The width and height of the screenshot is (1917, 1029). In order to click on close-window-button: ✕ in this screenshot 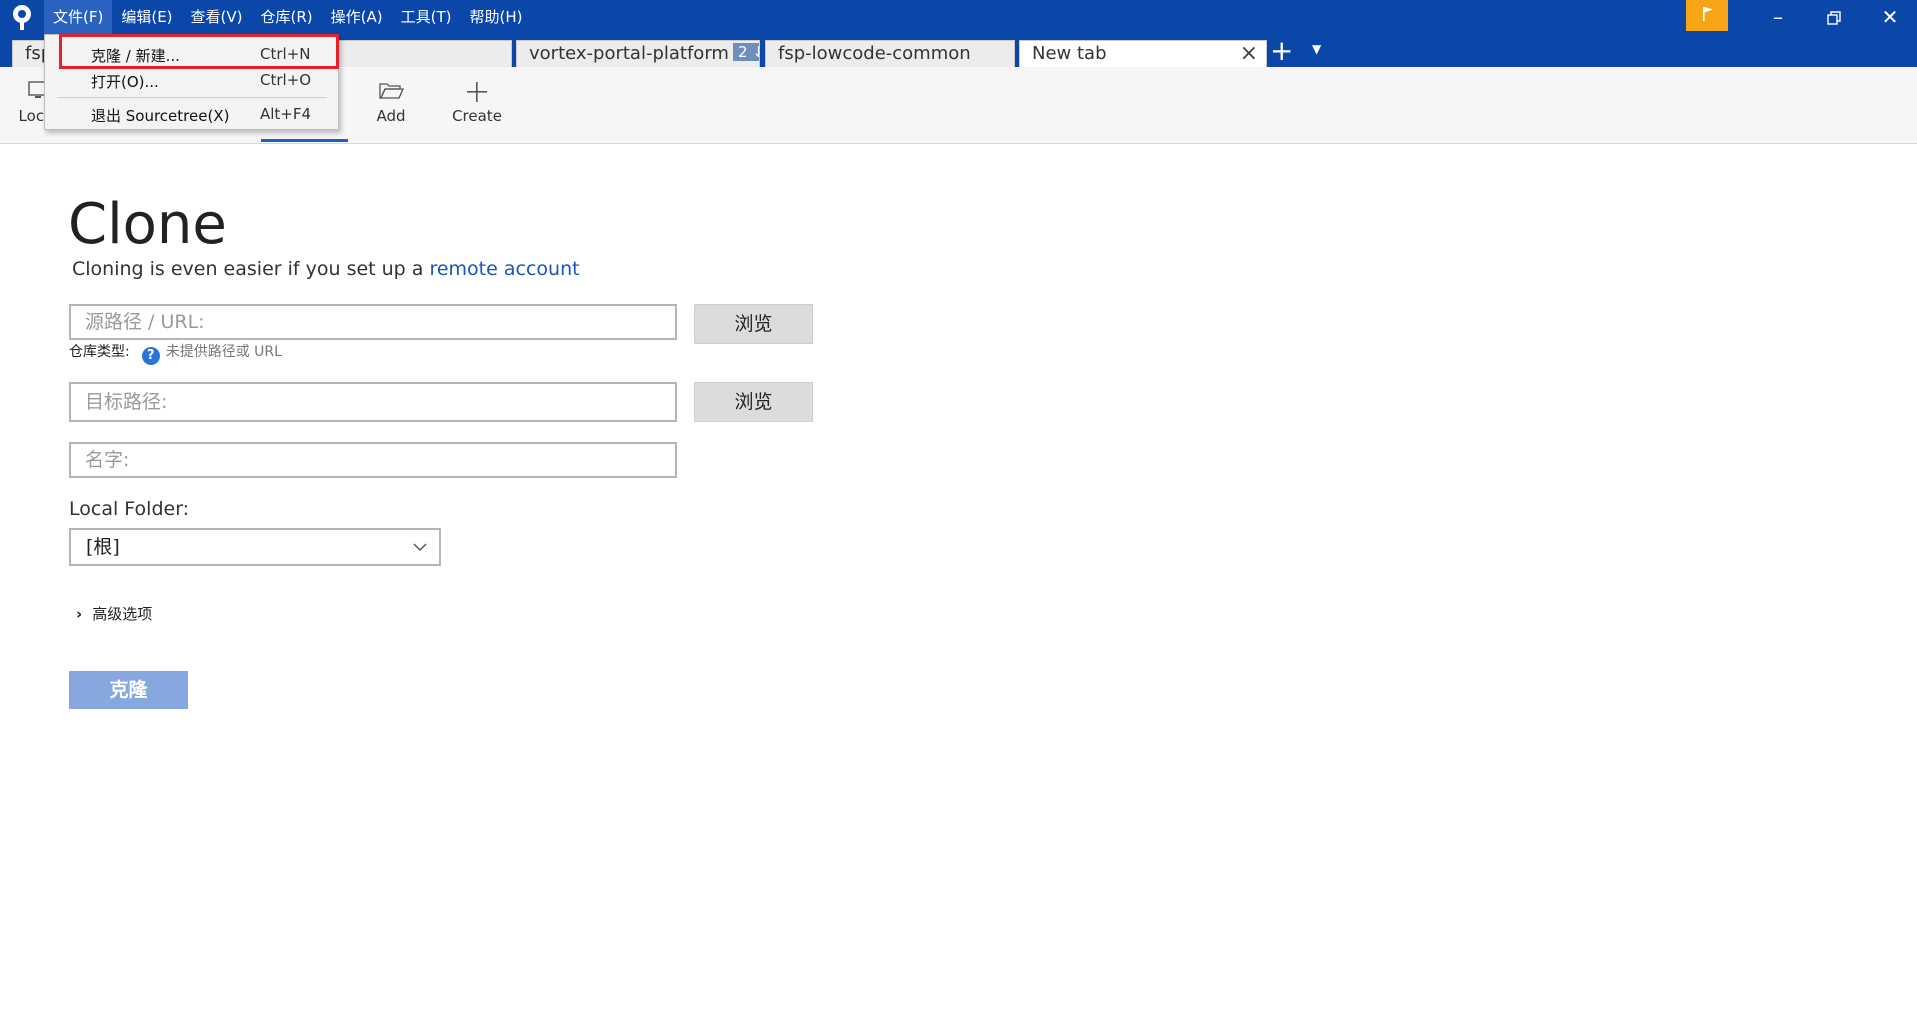, I will do `click(1889, 17)`.